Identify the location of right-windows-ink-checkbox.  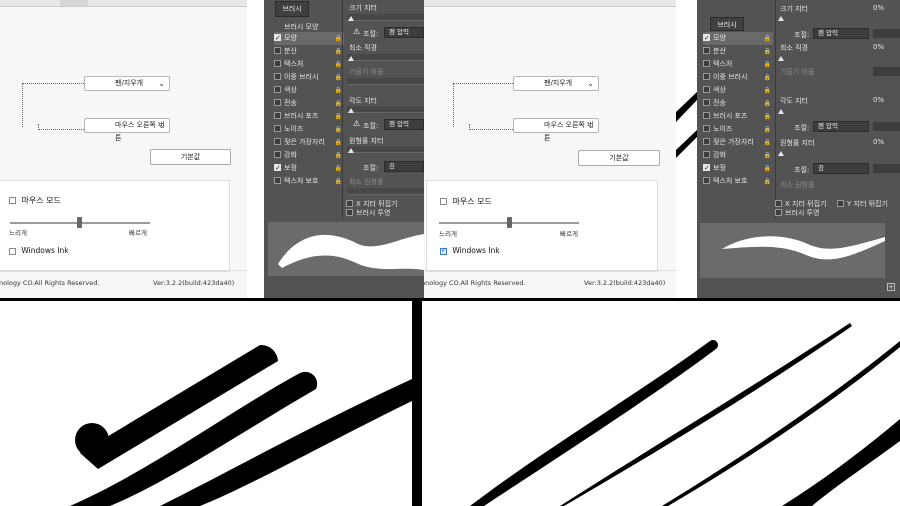
(443, 250).